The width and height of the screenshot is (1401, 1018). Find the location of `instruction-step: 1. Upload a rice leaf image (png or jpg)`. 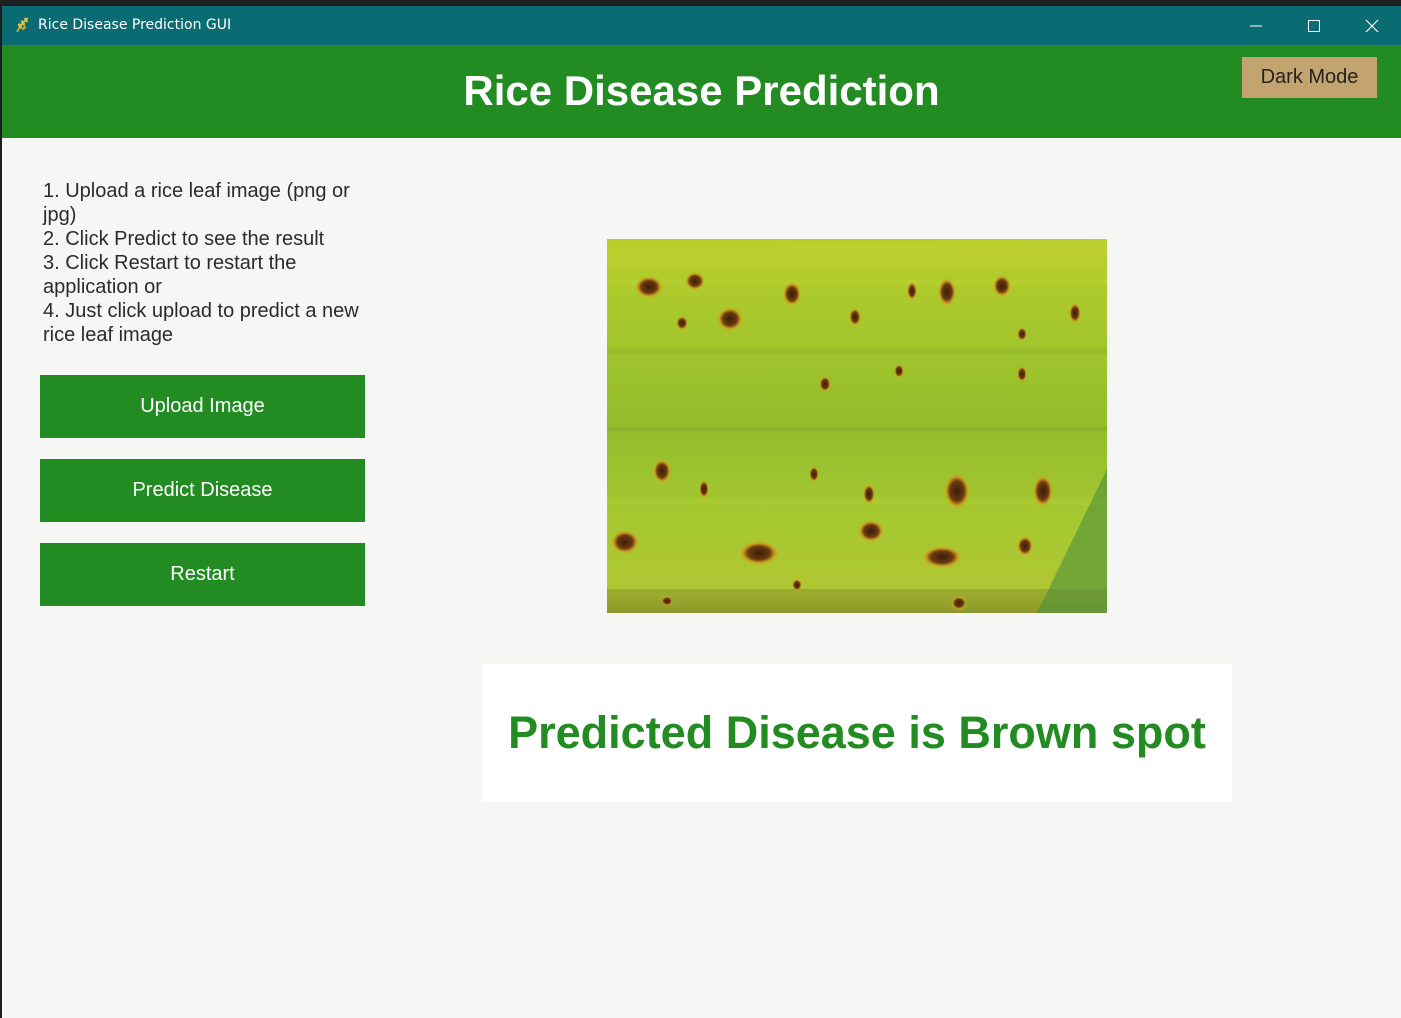

instruction-step: 1. Upload a rice leaf image (png or jpg) is located at coordinates (196, 203).